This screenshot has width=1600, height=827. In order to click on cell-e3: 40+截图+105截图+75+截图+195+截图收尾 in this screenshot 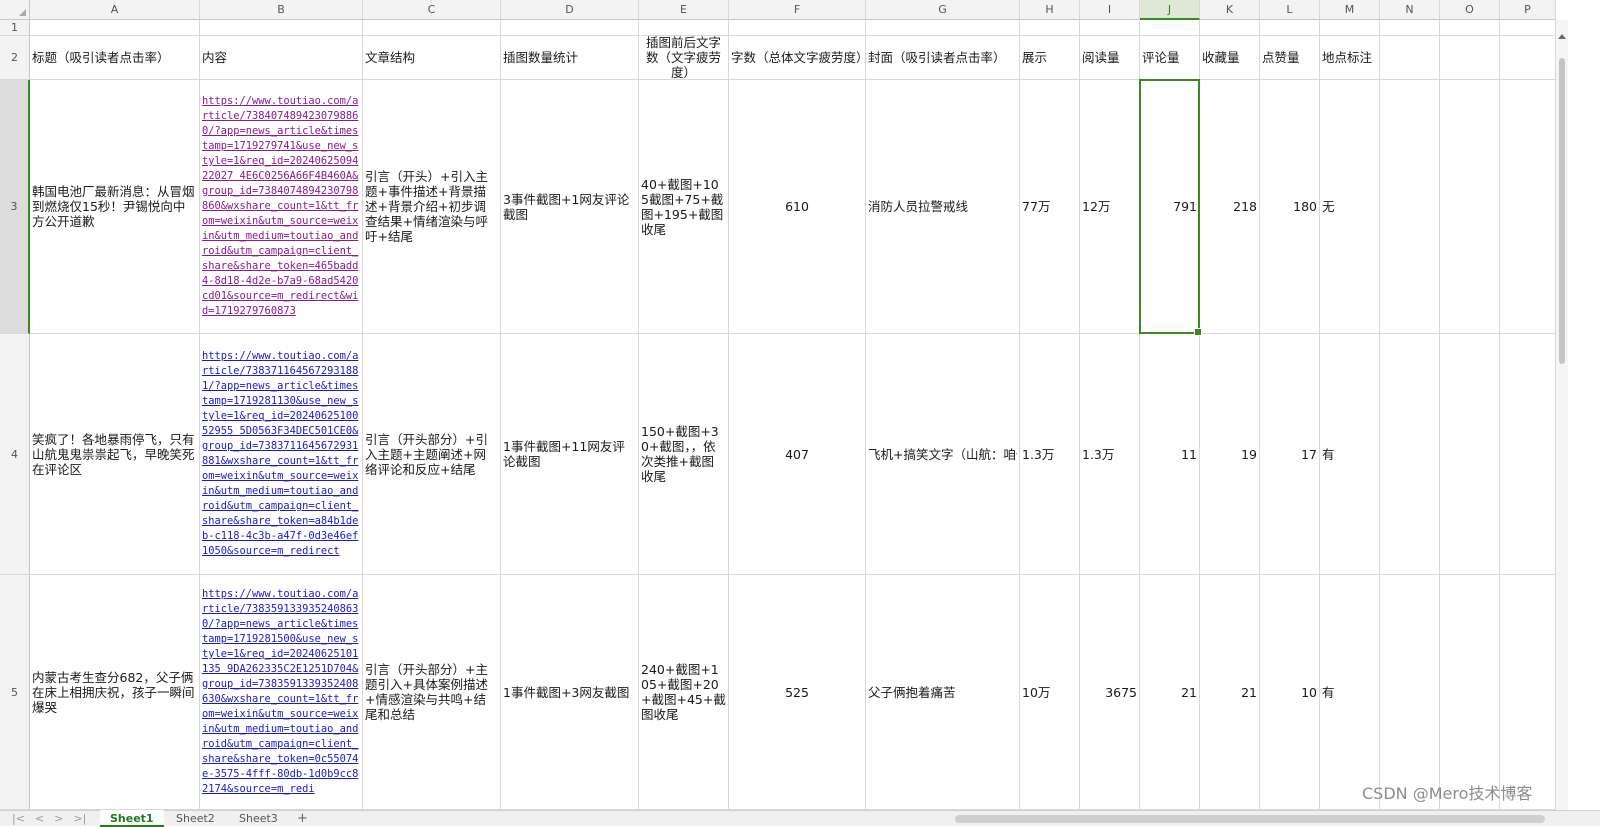, I will do `click(684, 207)`.